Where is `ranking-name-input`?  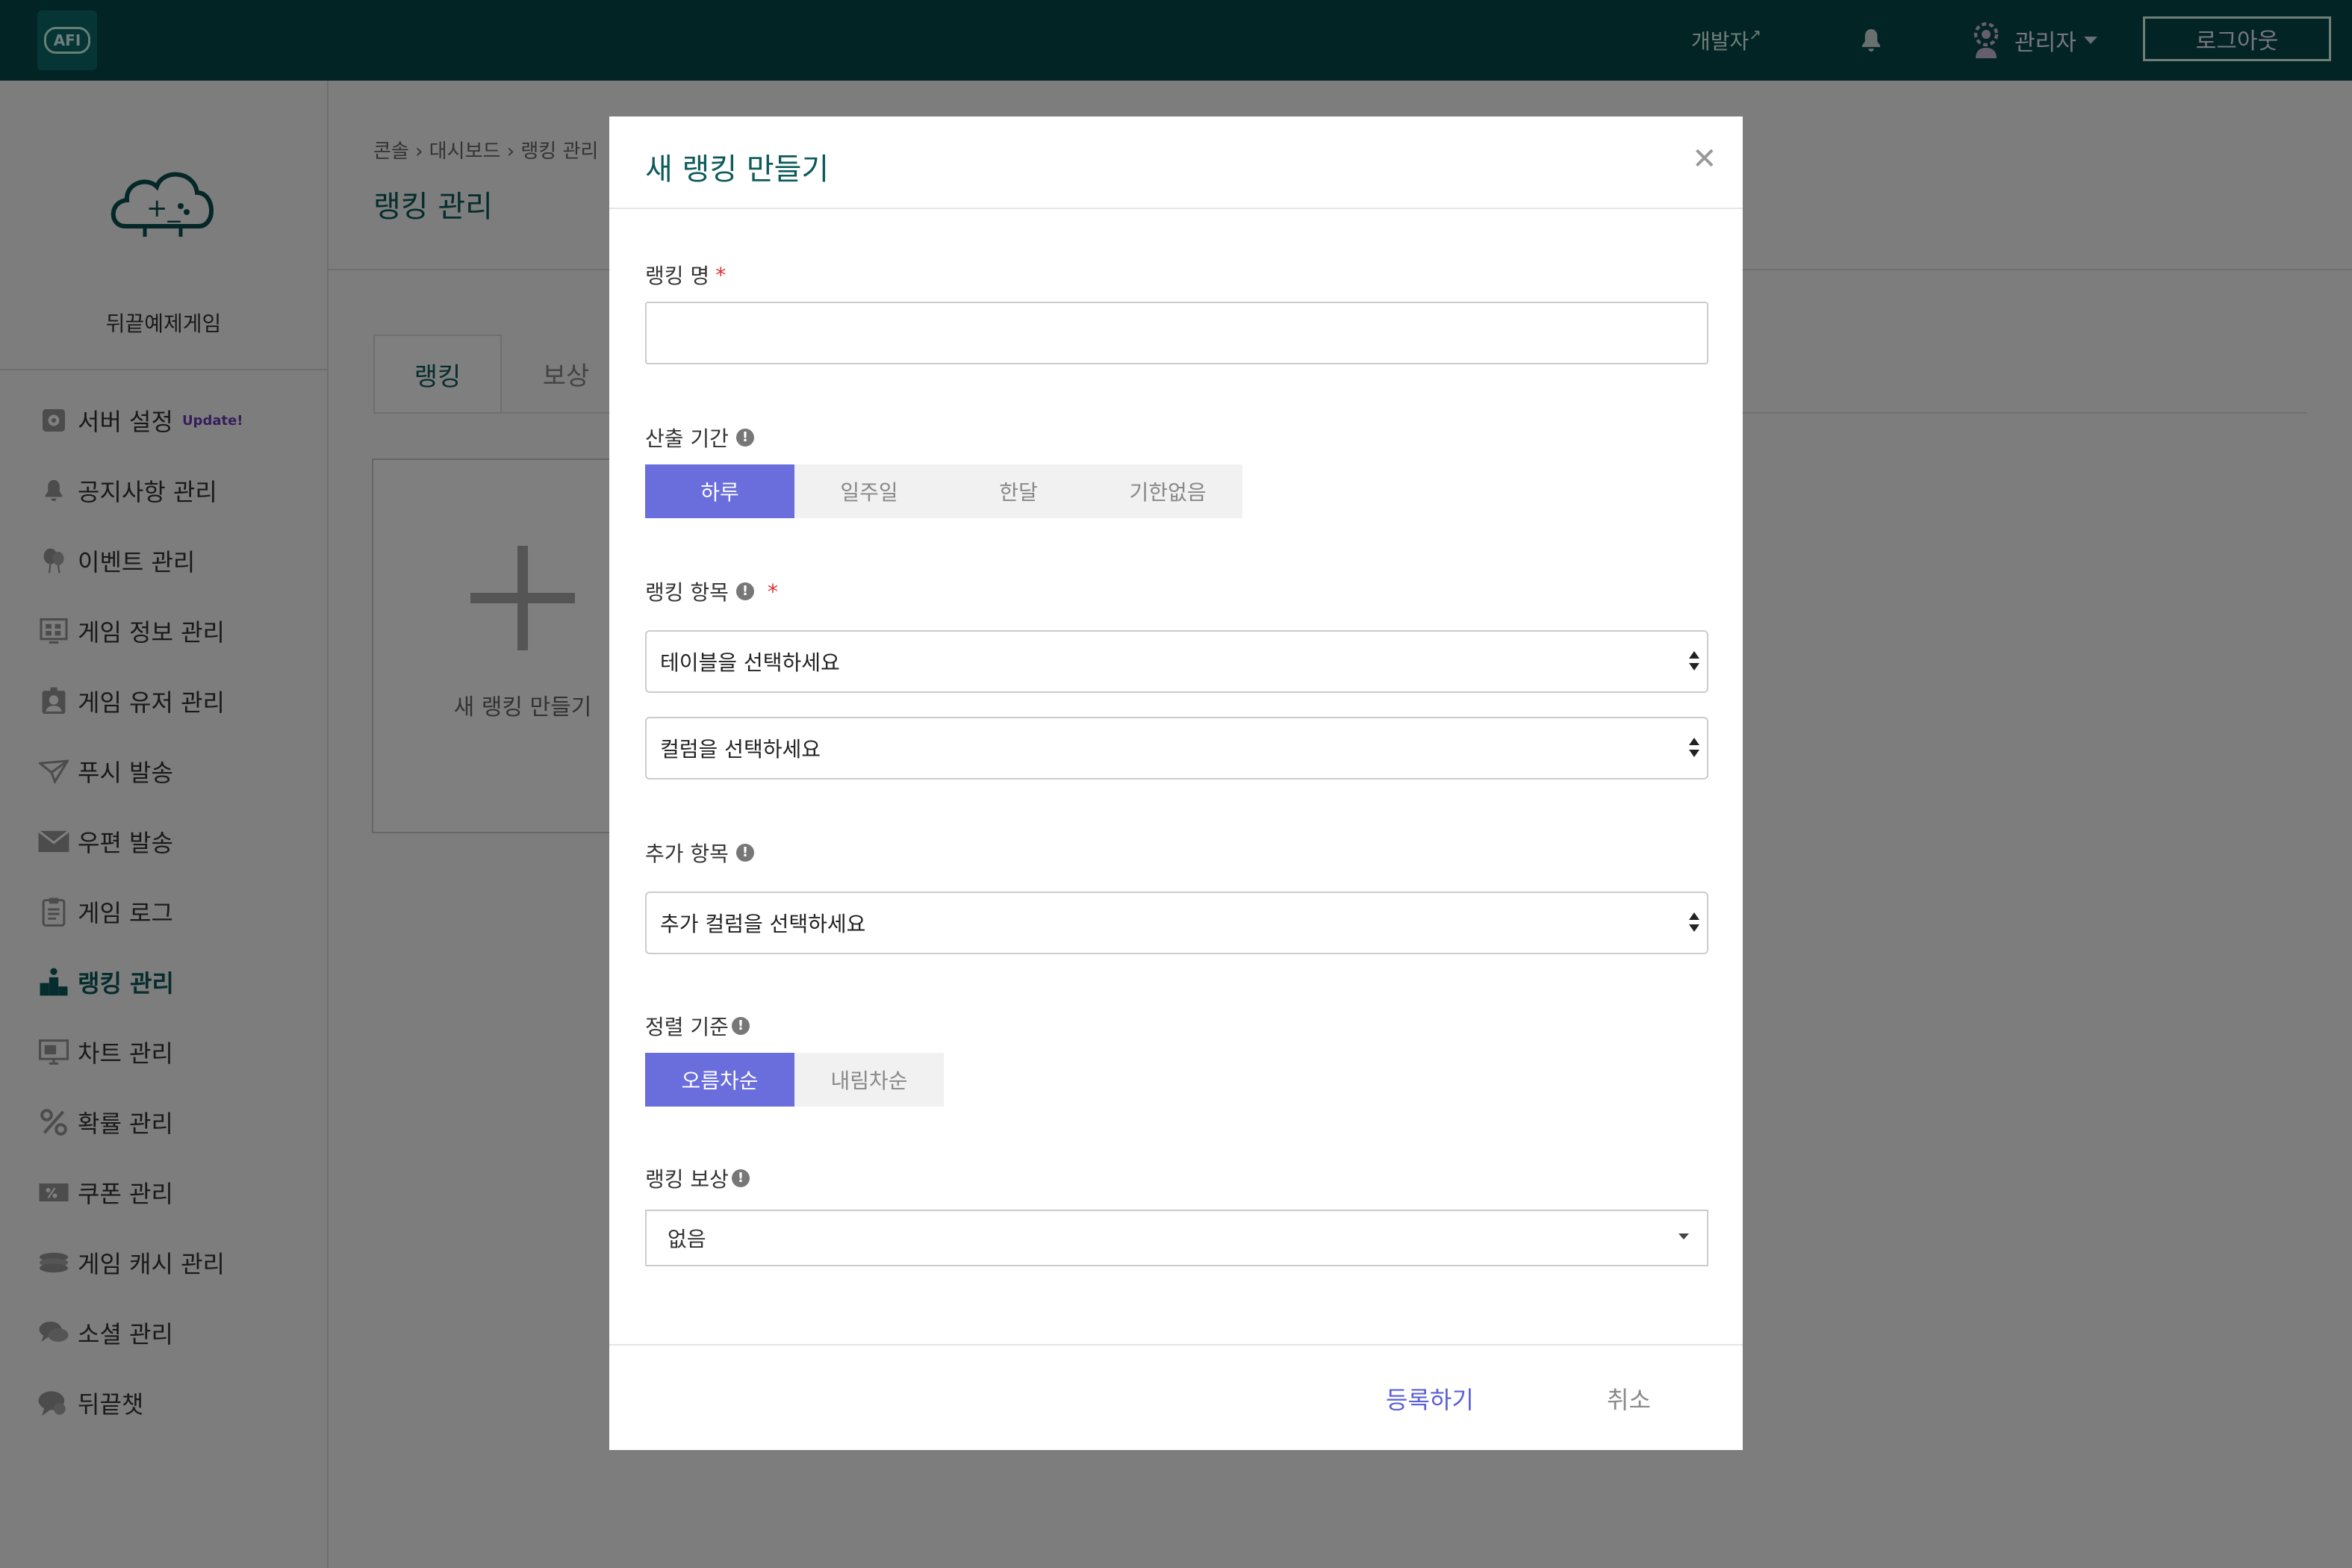
ranking-name-input is located at coordinates (1176, 333).